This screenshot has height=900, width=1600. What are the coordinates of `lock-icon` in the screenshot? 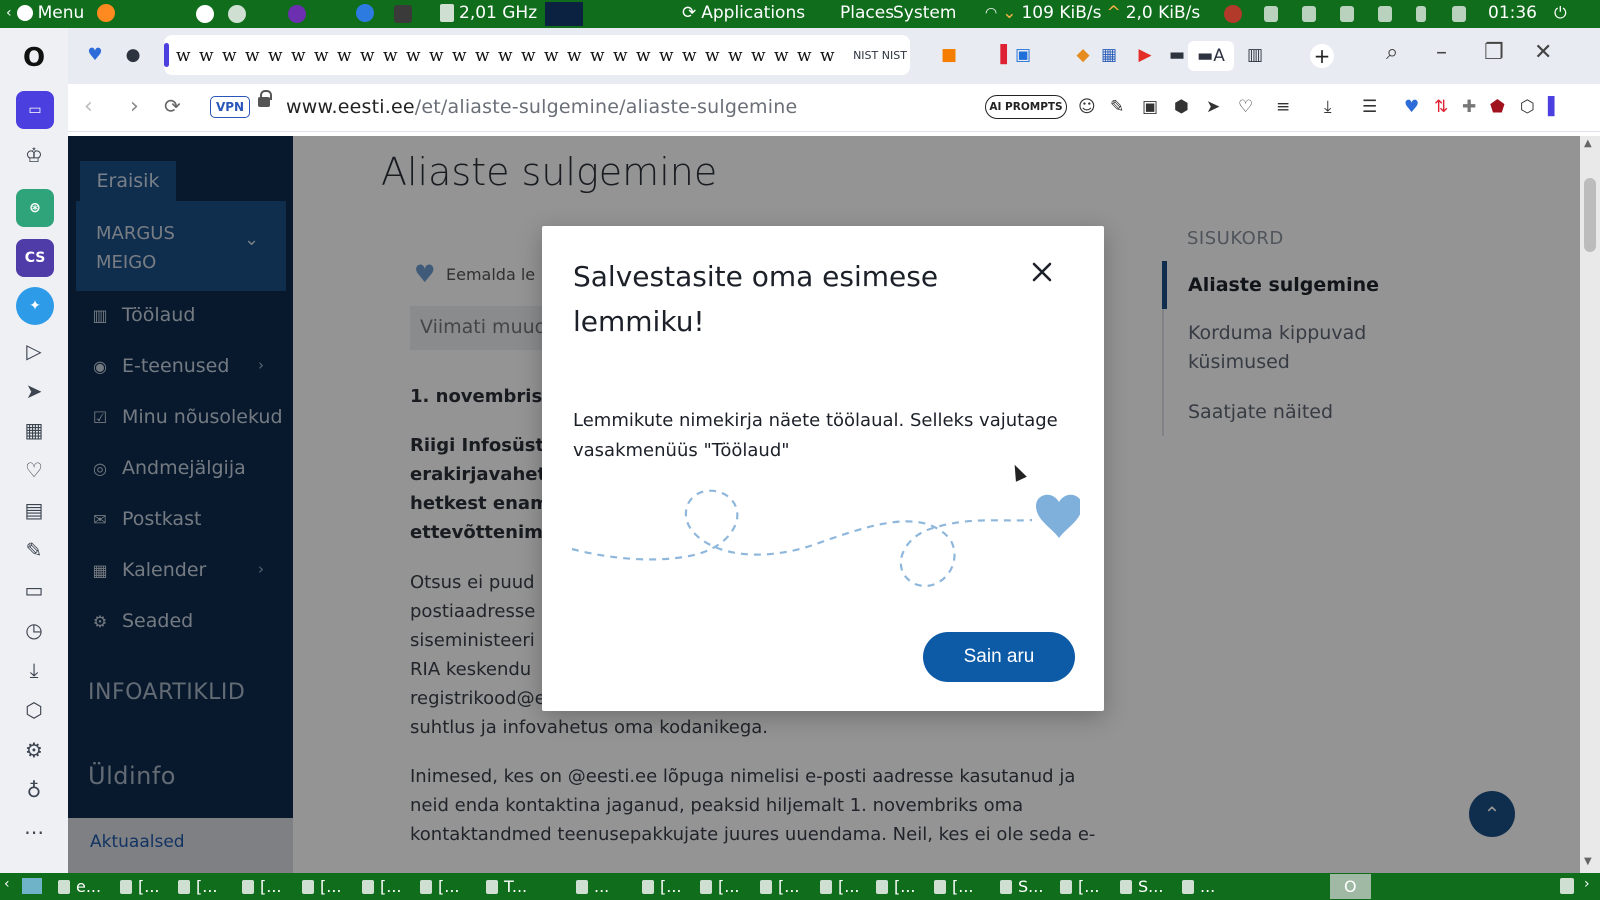 It's located at (265, 98).